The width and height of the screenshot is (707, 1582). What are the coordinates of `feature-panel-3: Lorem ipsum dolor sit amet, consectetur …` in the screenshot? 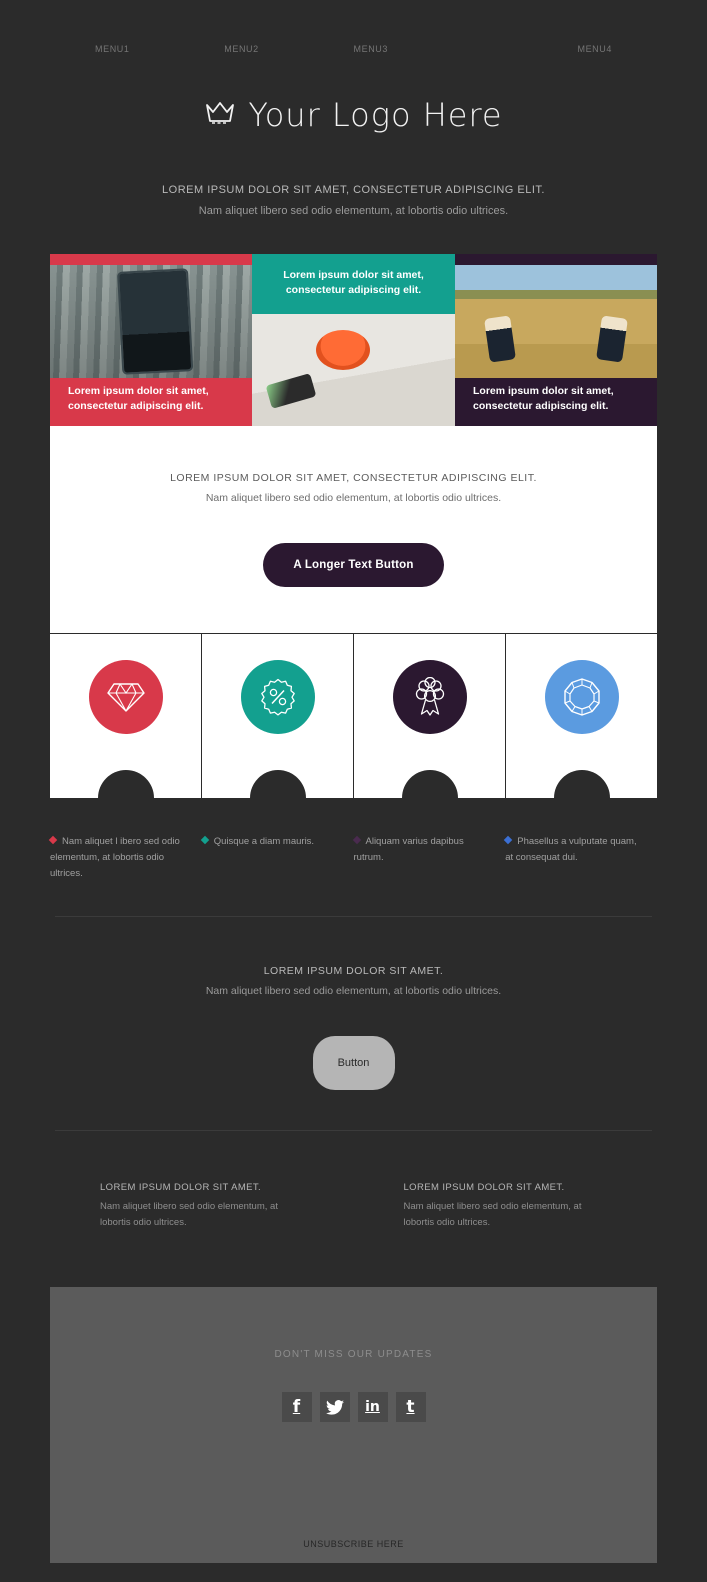 It's located at (556, 340).